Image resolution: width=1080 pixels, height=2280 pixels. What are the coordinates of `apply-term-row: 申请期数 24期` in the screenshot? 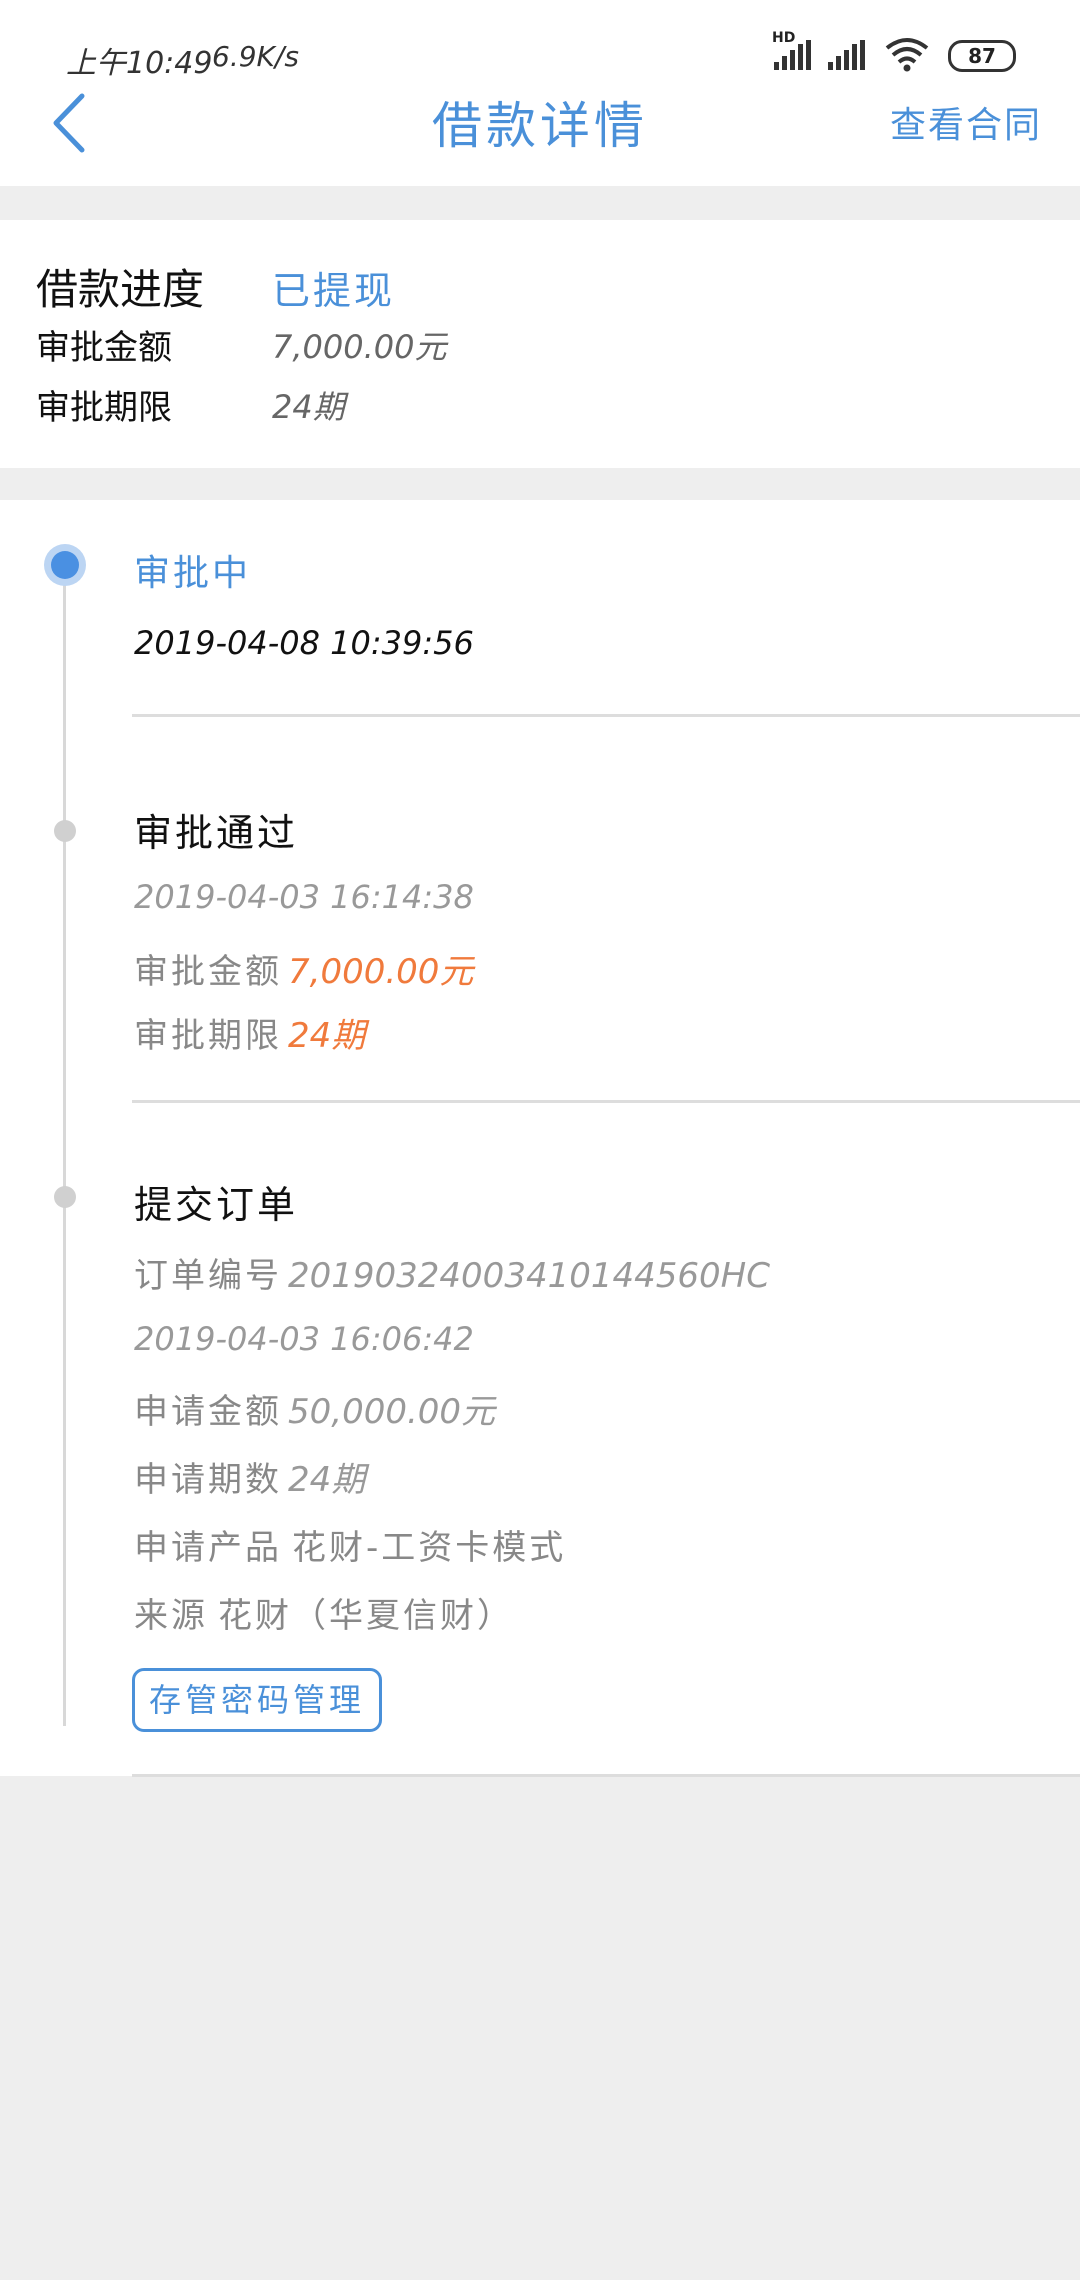 It's located at (249, 1476).